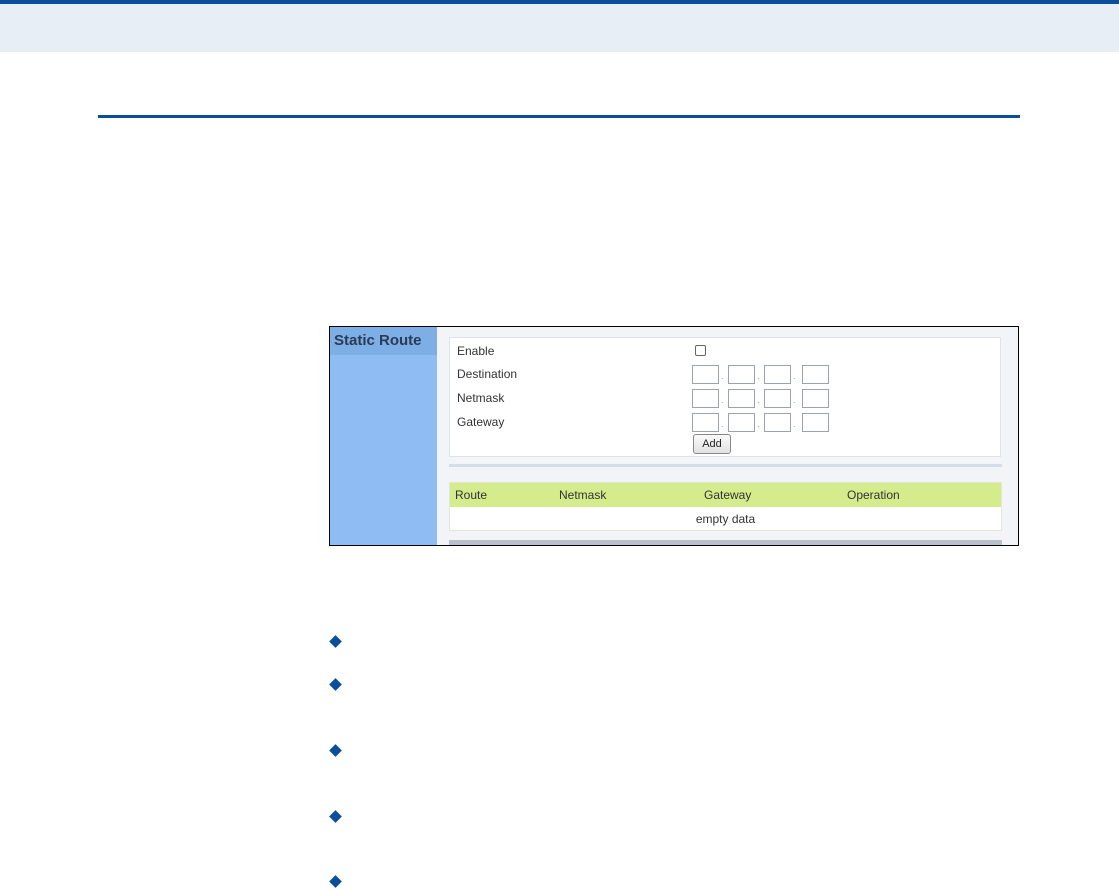  What do you see at coordinates (725, 465) in the screenshot?
I see `panel-divider` at bounding box center [725, 465].